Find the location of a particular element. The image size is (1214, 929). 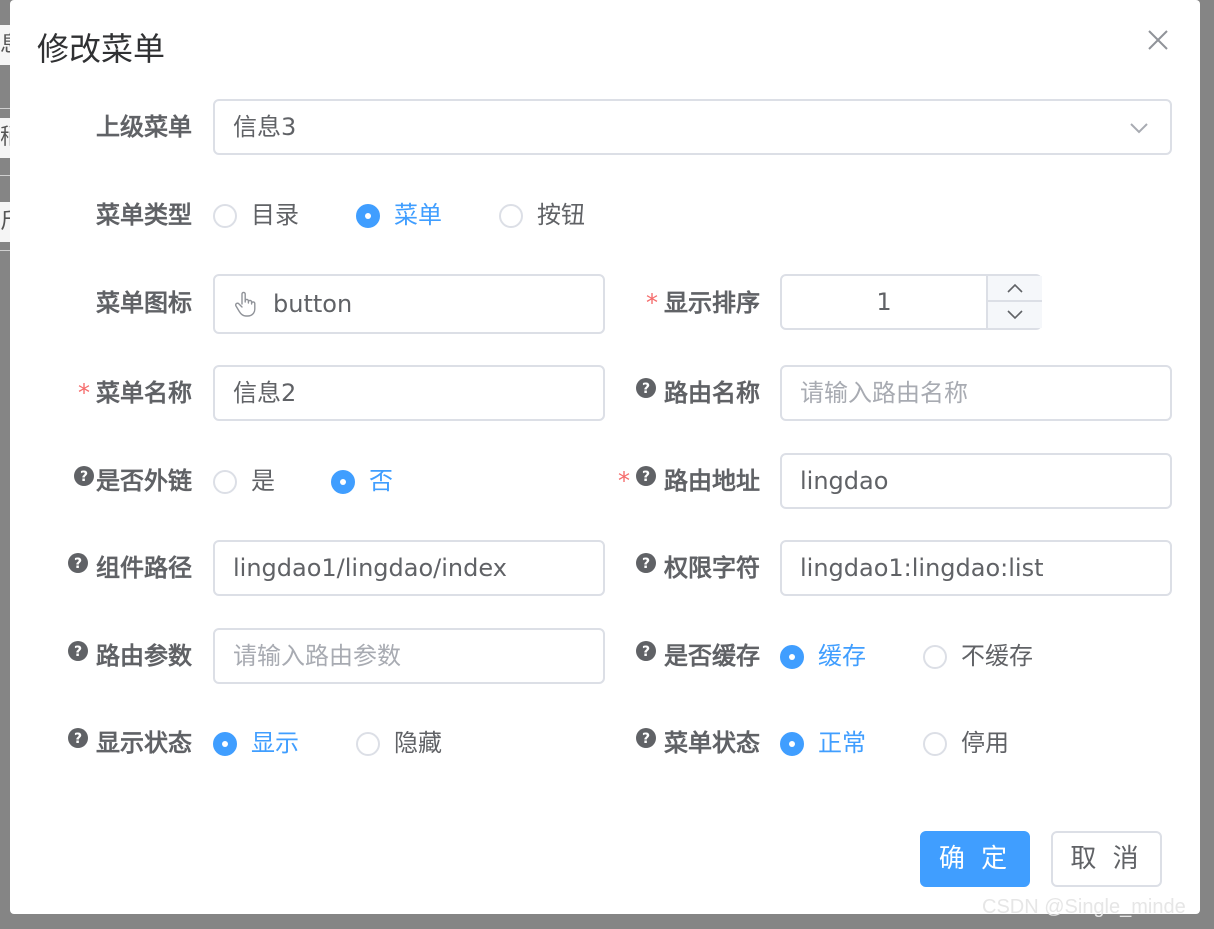

background-text: 息 is located at coordinates (5, 45).